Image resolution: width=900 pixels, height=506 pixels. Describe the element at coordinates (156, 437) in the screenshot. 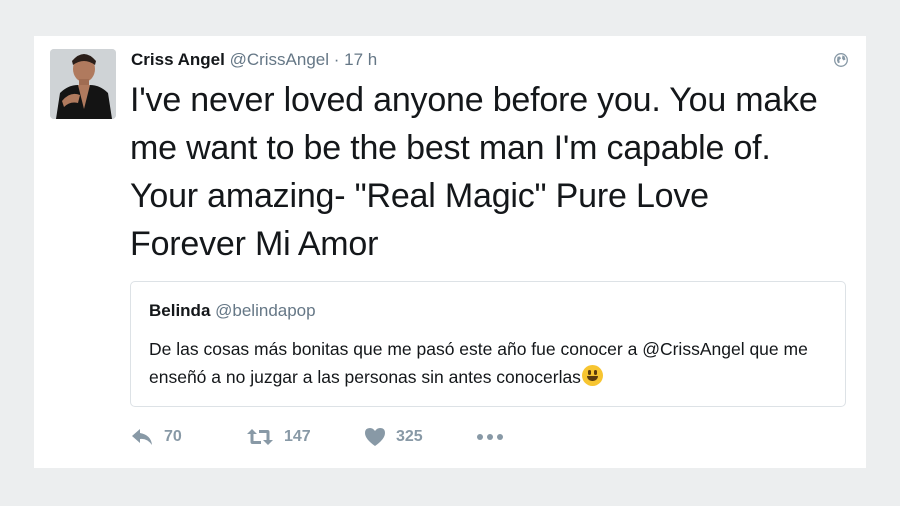

I see `reply-button: 70` at that location.